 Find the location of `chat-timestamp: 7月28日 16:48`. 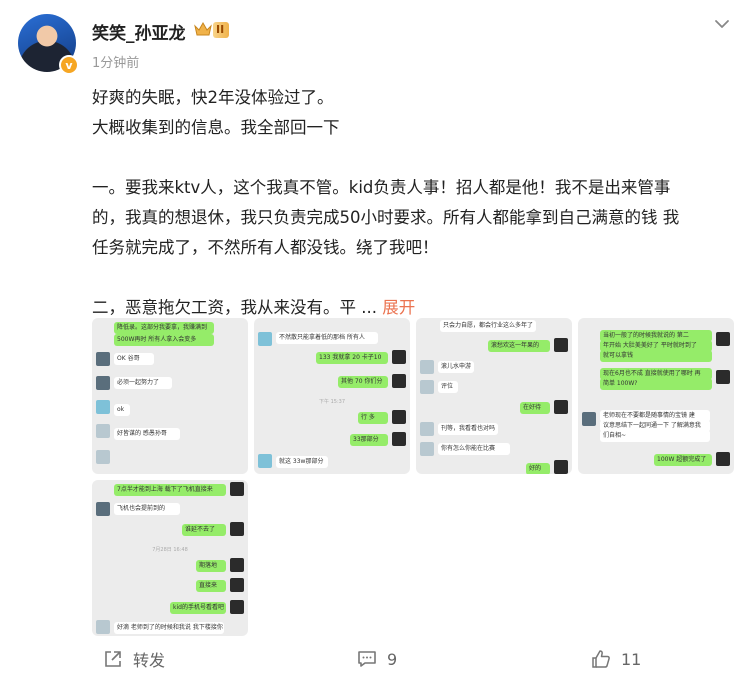

chat-timestamp: 7月28日 16:48 is located at coordinates (170, 550).